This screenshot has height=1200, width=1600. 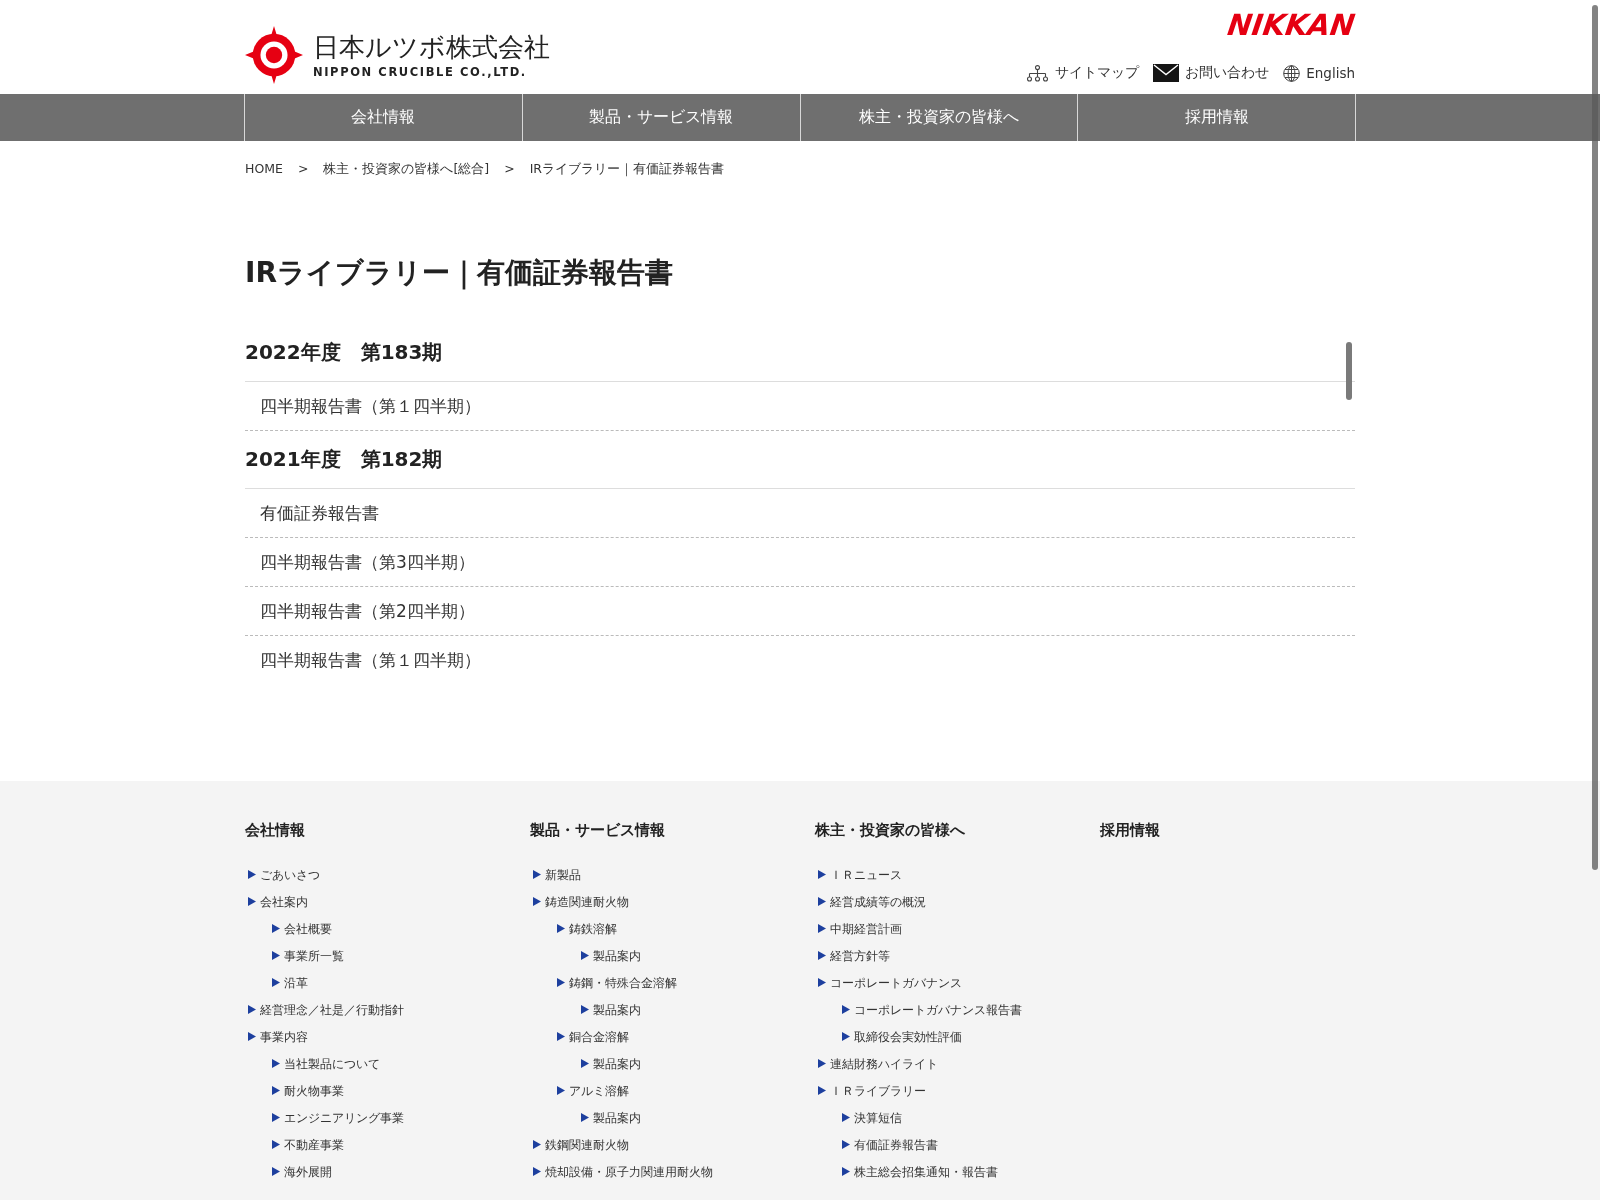 I want to click on company-name-english-text: NIPPON CRUCIBLE CO.,LTD., so click(x=420, y=72).